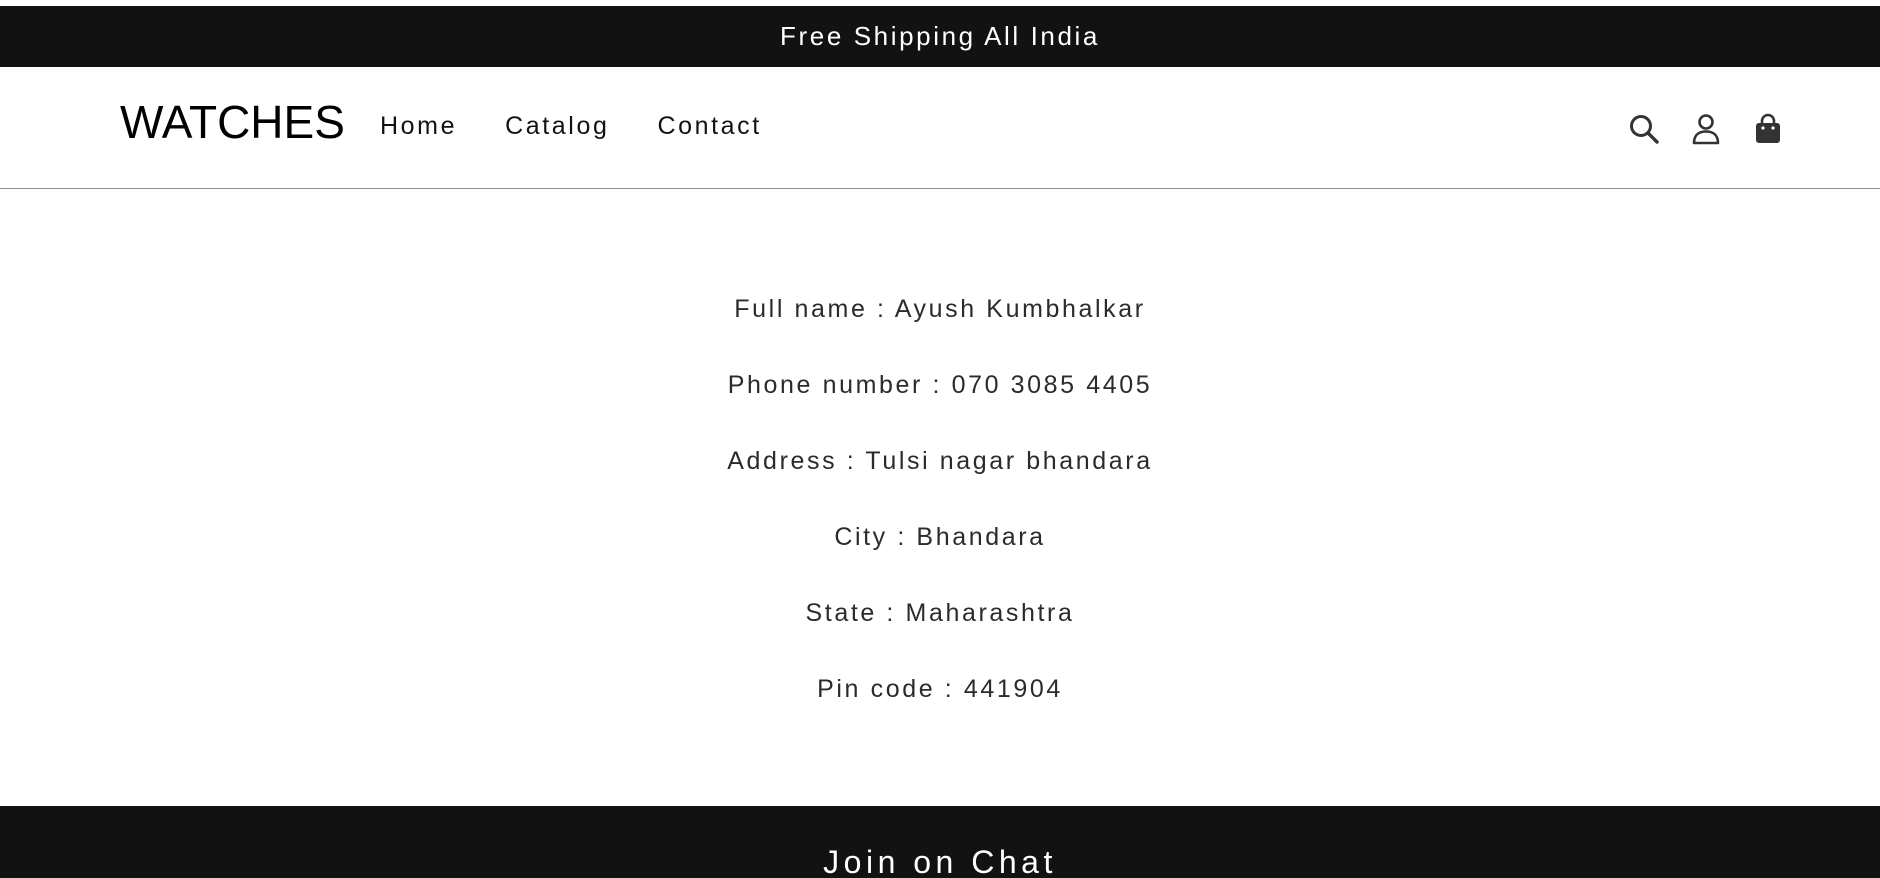 This screenshot has height=878, width=1880. Describe the element at coordinates (940, 461) in the screenshot. I see `address-text: Address : Tulsi nagar bhandara` at that location.